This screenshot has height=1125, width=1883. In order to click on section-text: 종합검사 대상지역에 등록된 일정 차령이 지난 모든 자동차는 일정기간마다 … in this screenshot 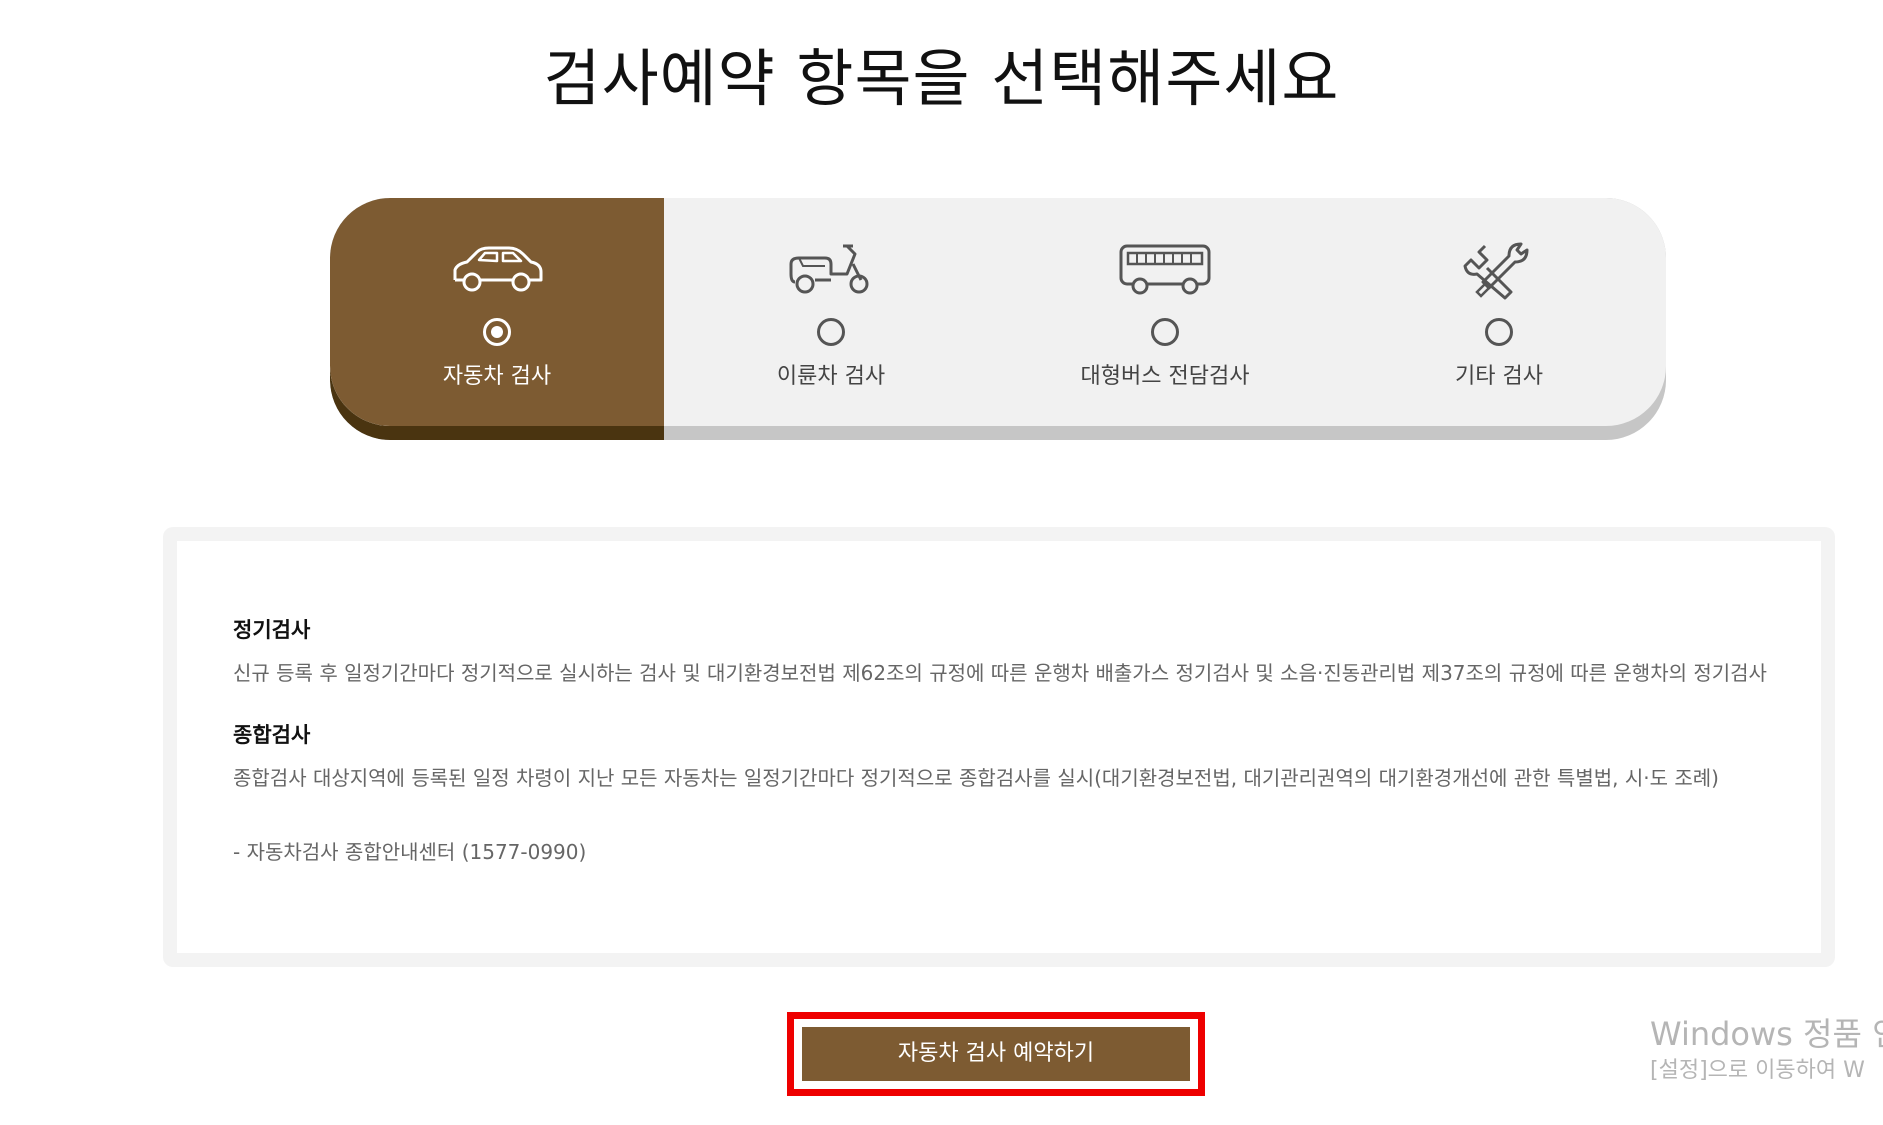, I will do `click(976, 778)`.